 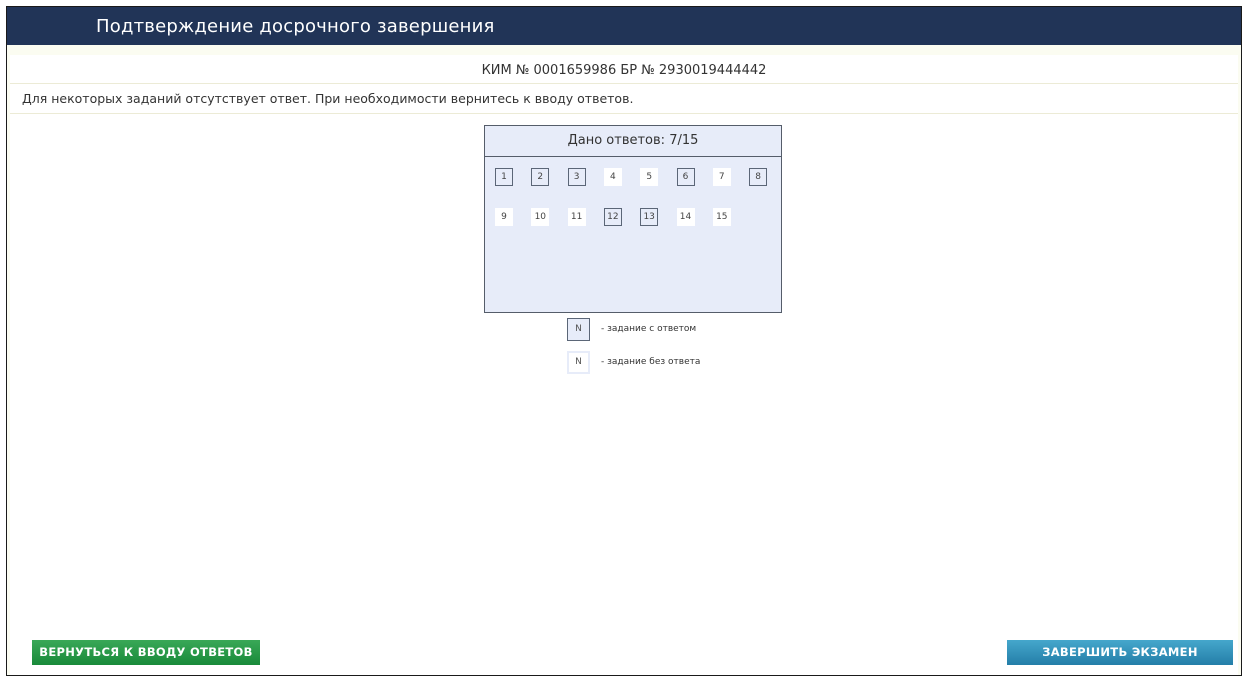 What do you see at coordinates (612, 217) in the screenshot?
I see `task-12-cell: 12` at bounding box center [612, 217].